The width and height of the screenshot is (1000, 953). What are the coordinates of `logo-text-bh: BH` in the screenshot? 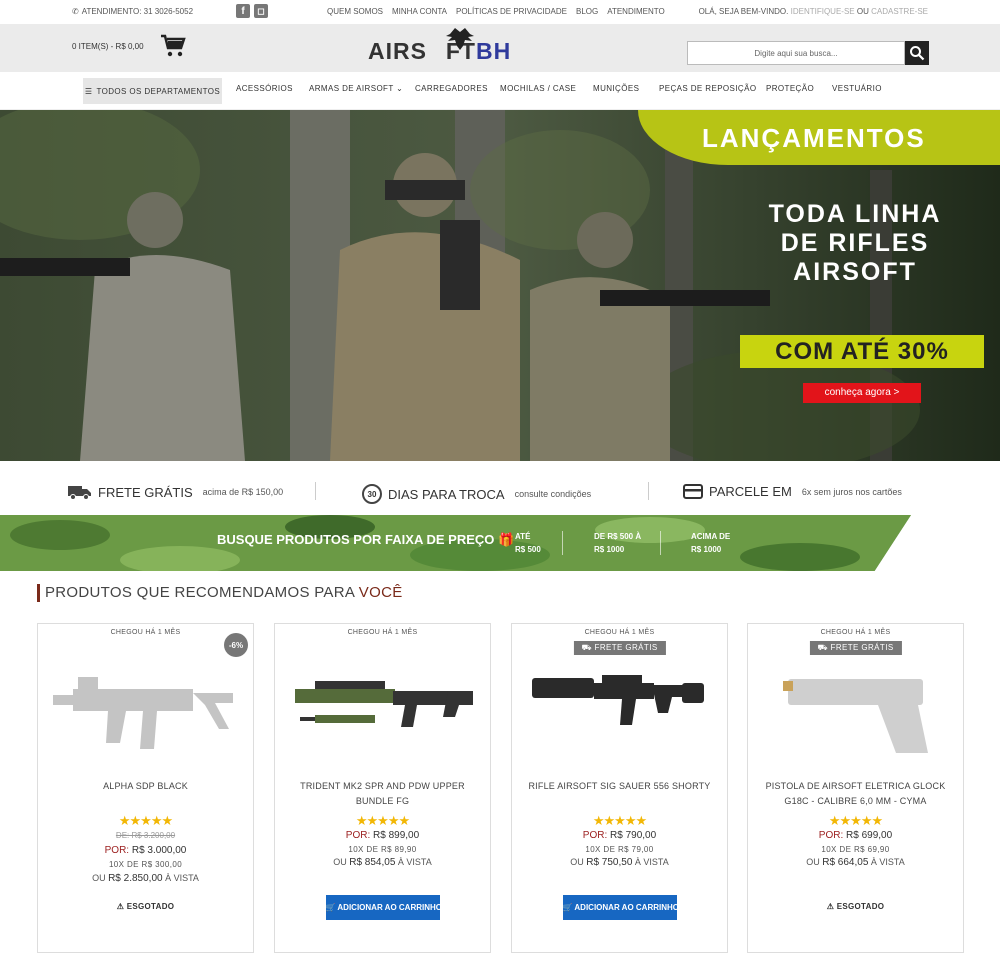 It's located at (493, 51).